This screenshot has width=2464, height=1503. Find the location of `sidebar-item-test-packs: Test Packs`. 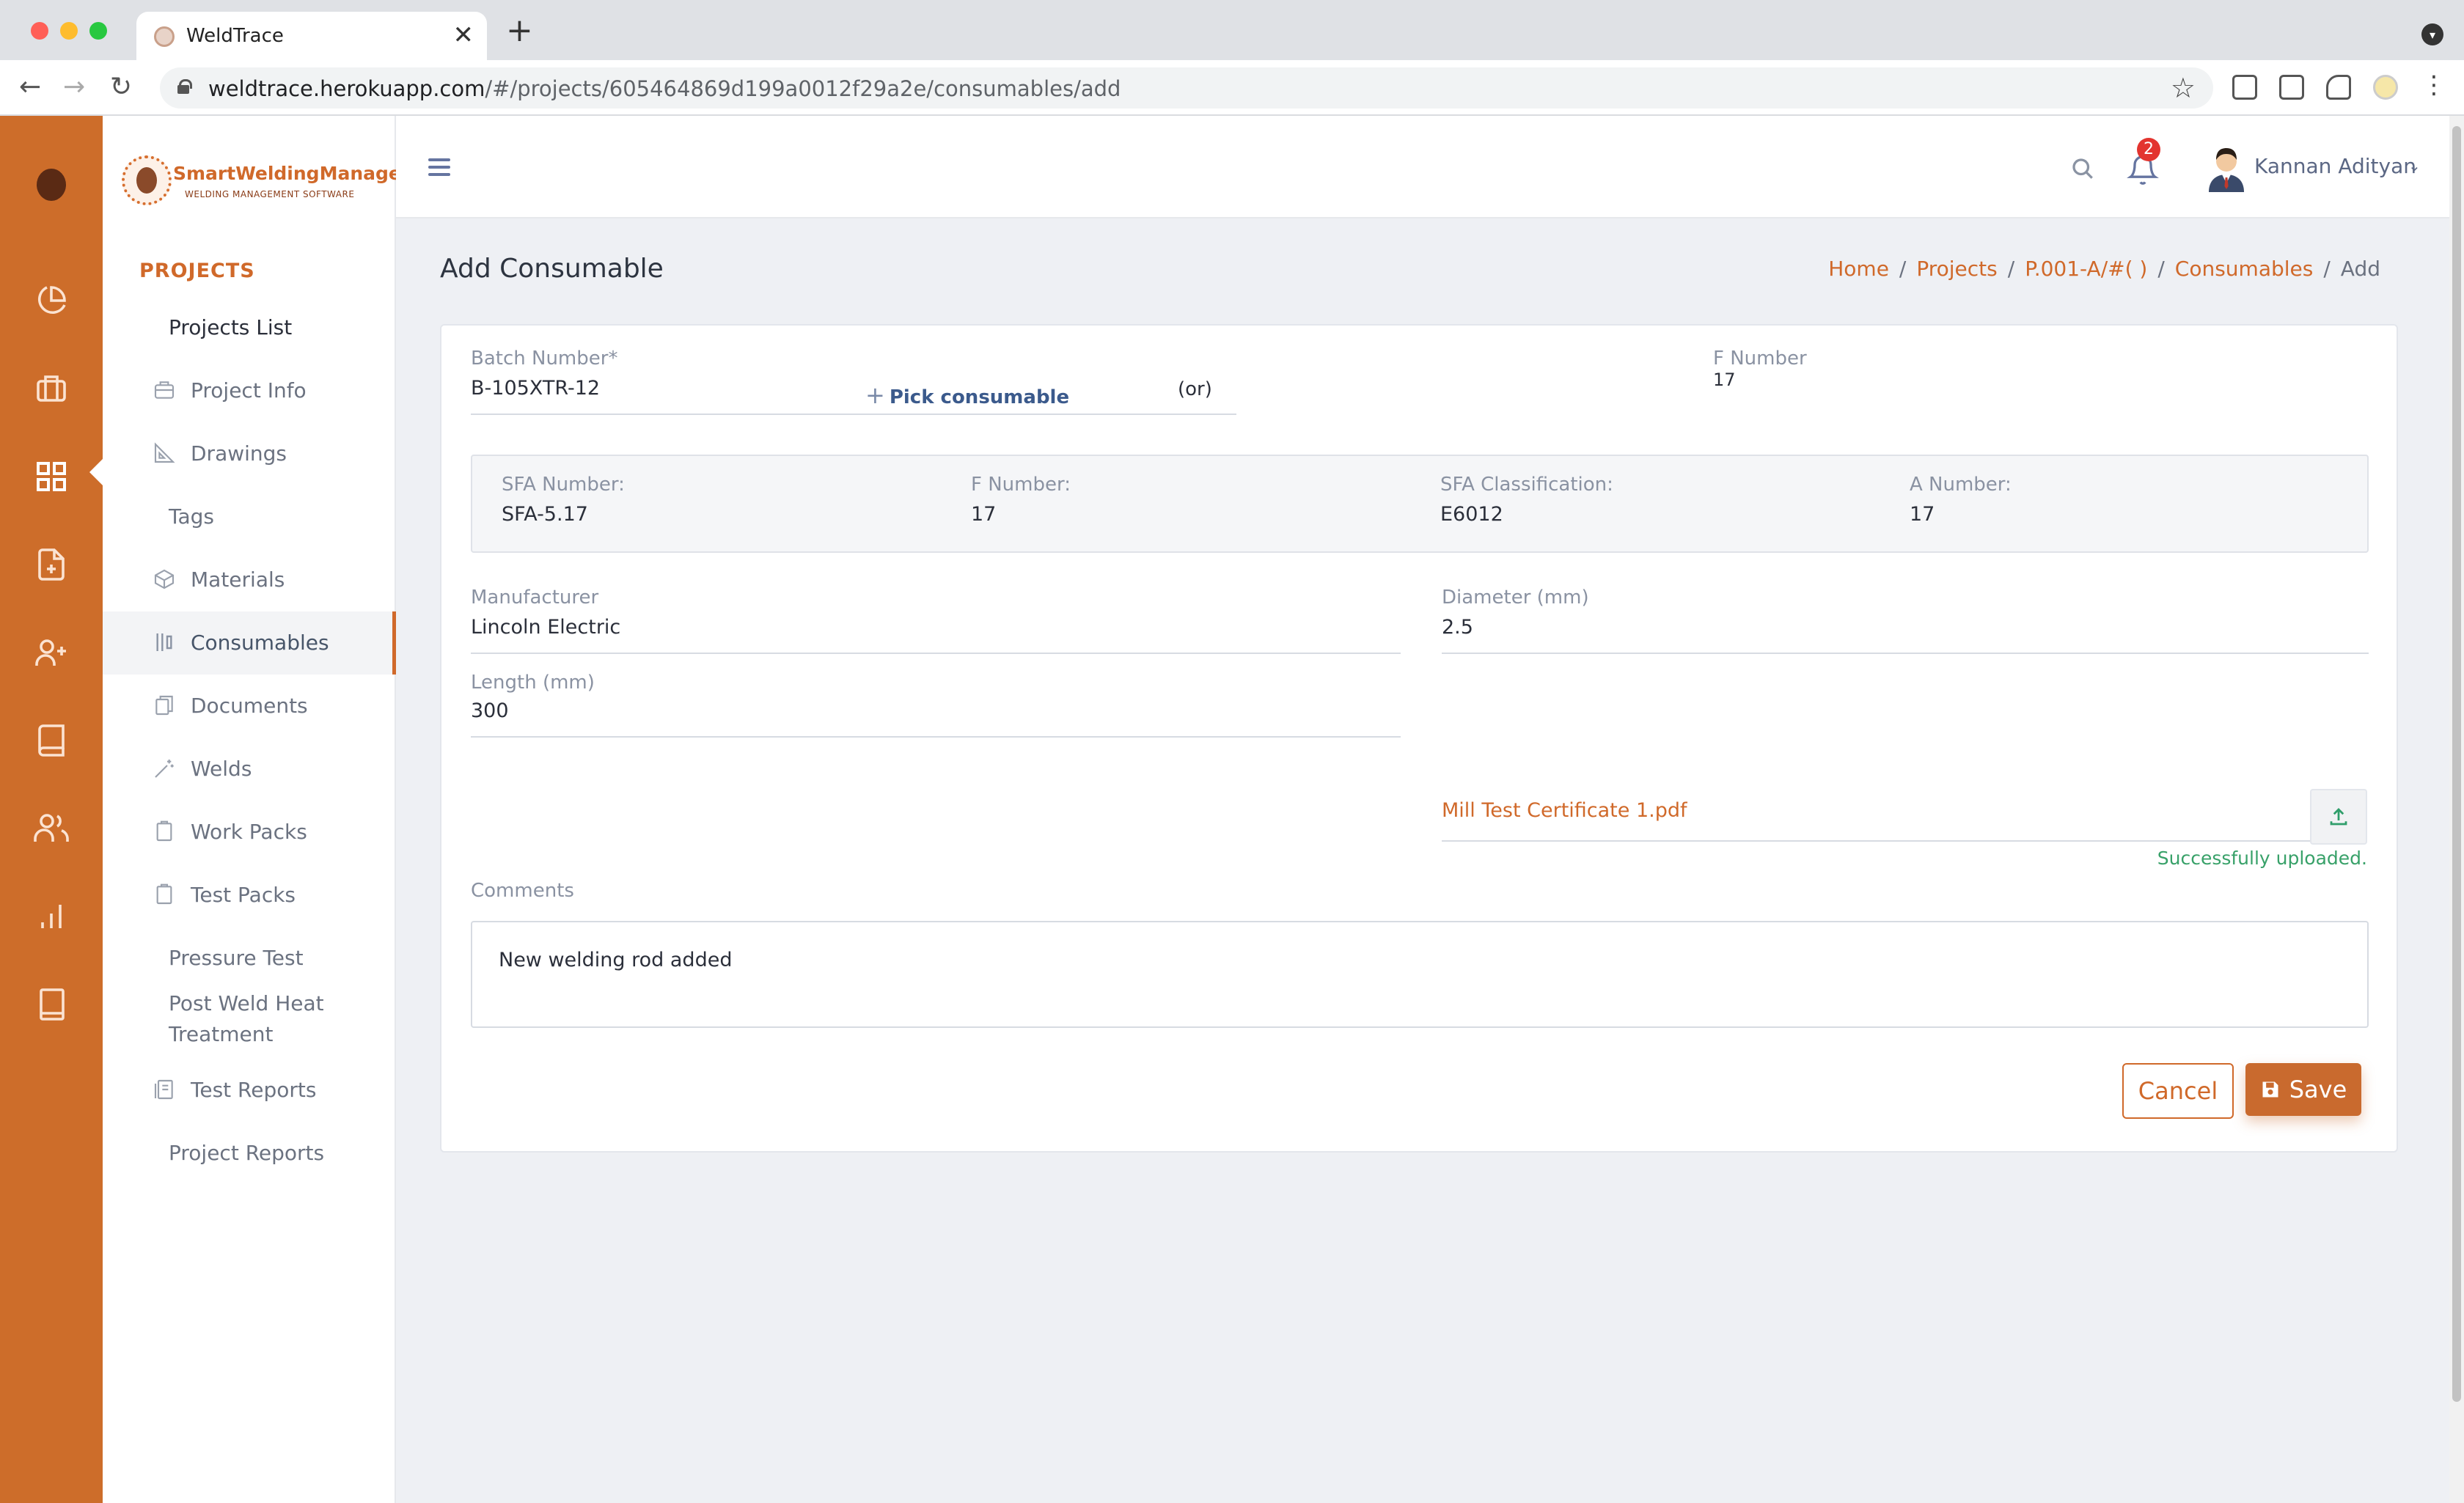

sidebar-item-test-packs: Test Packs is located at coordinates (249, 895).